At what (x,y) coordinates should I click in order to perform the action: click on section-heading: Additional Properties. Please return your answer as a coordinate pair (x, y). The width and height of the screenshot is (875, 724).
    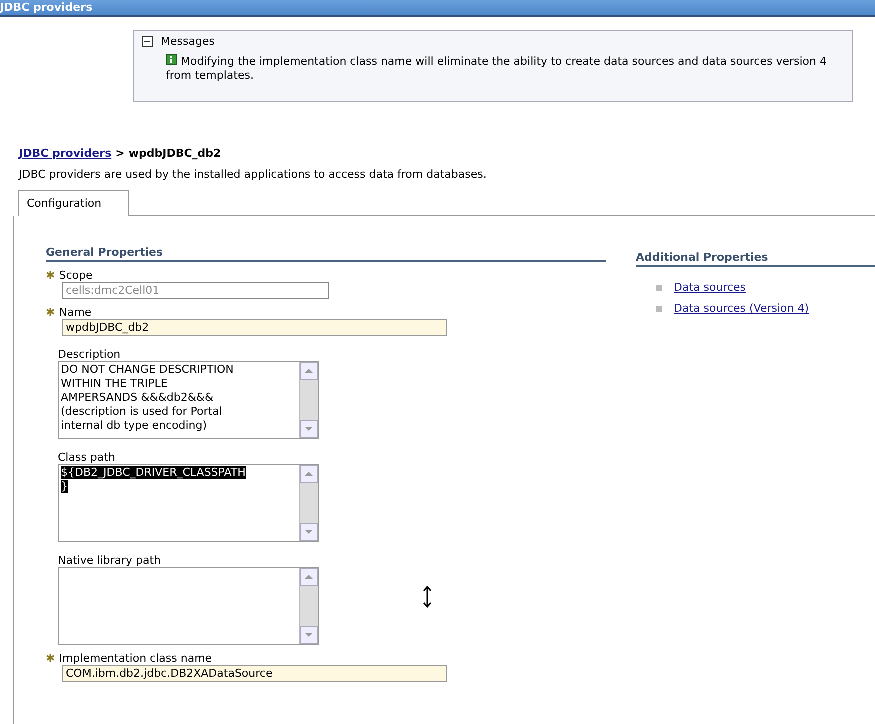
    Looking at the image, I should click on (755, 259).